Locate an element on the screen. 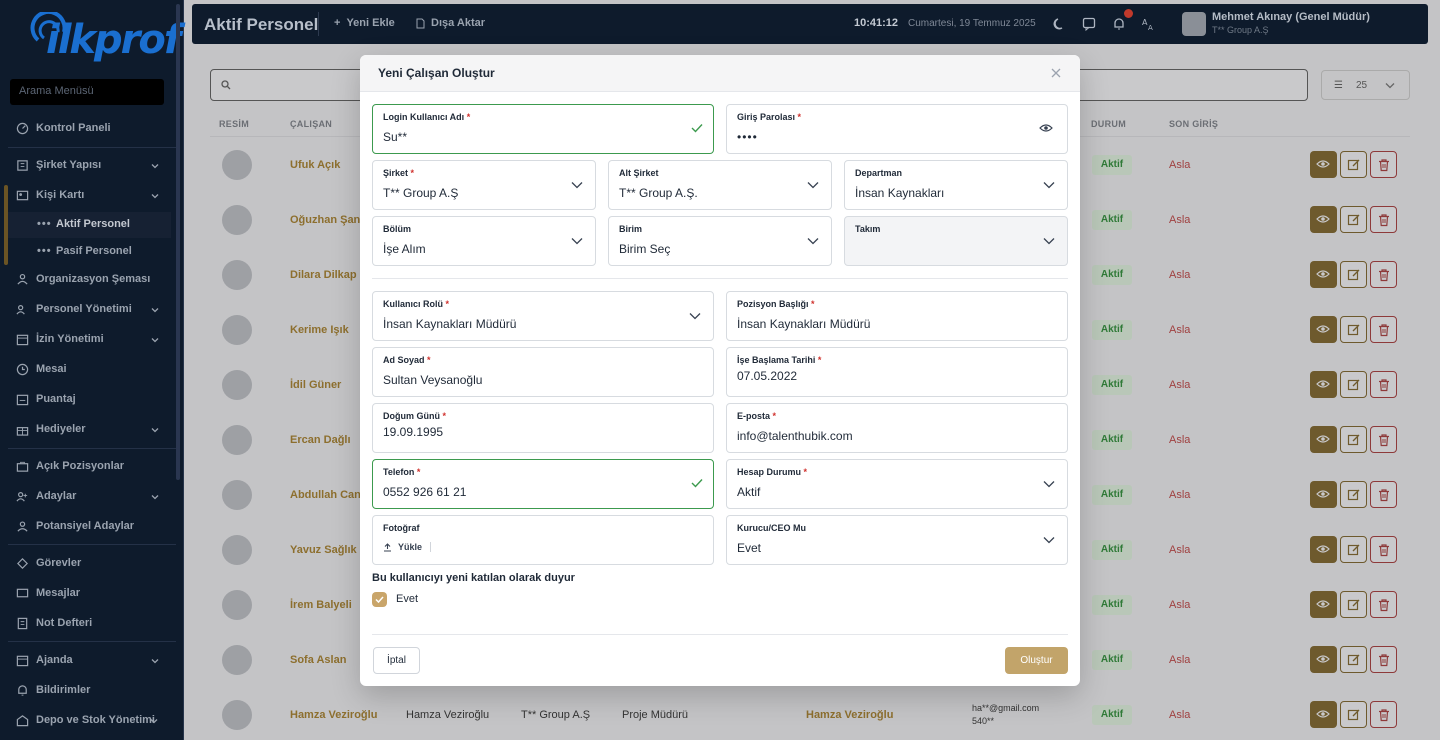 The image size is (1440, 740). sidebar-item-notebook: Not Defteri is located at coordinates (90, 624).